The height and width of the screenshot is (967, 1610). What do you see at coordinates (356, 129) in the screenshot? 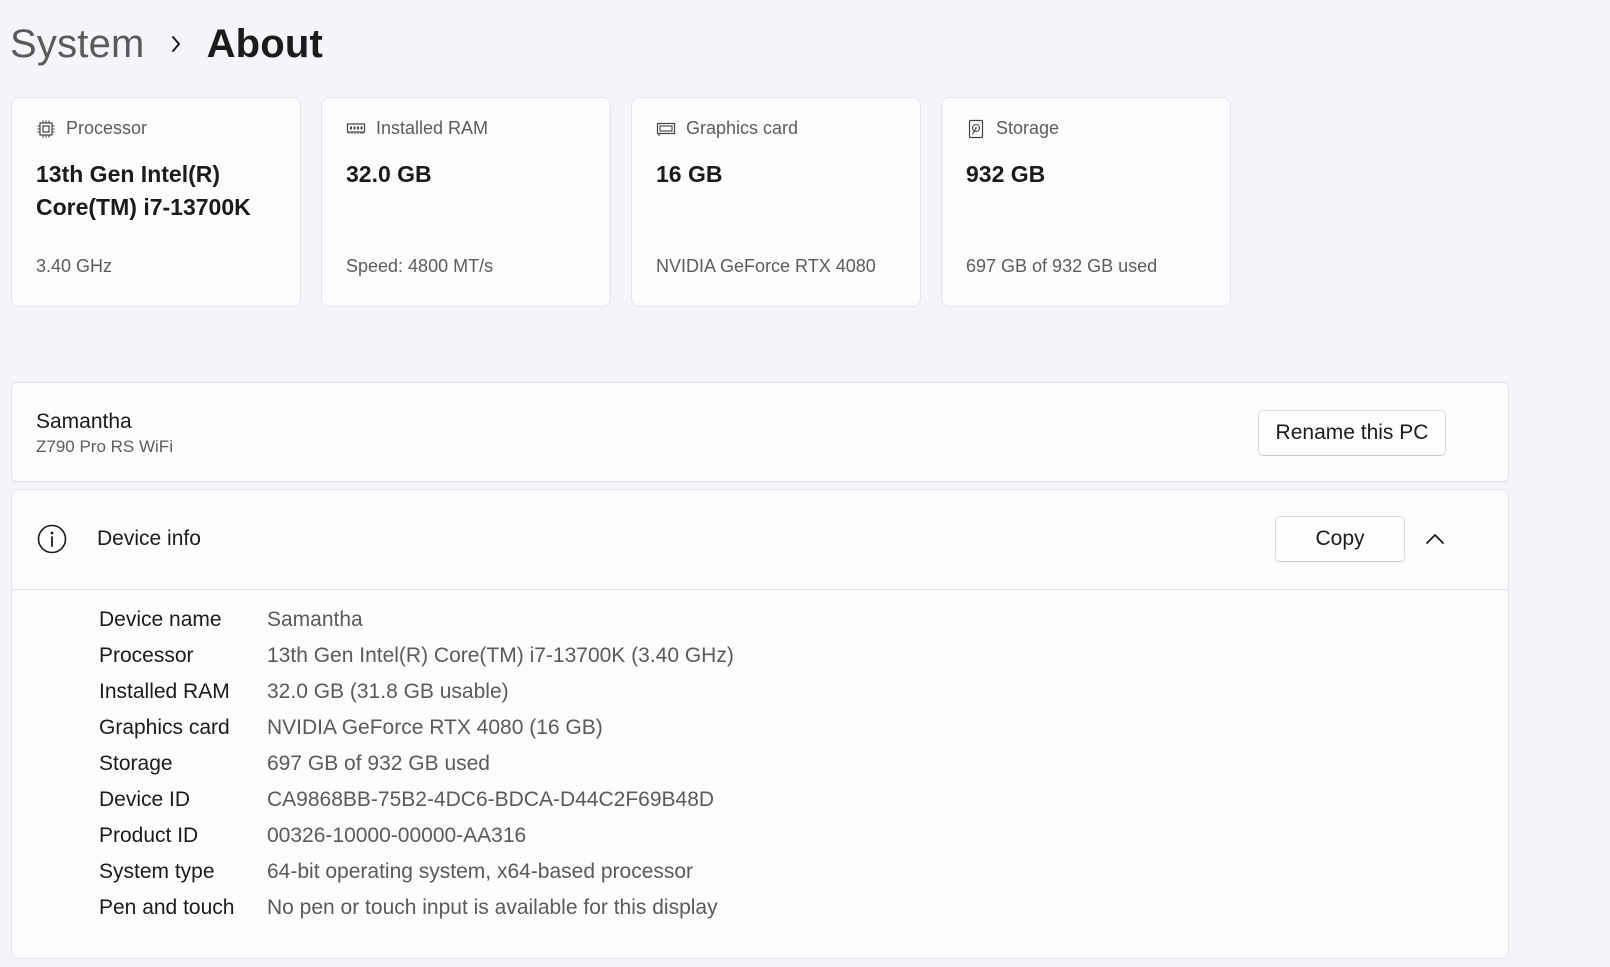
I see `memory-module-icon` at bounding box center [356, 129].